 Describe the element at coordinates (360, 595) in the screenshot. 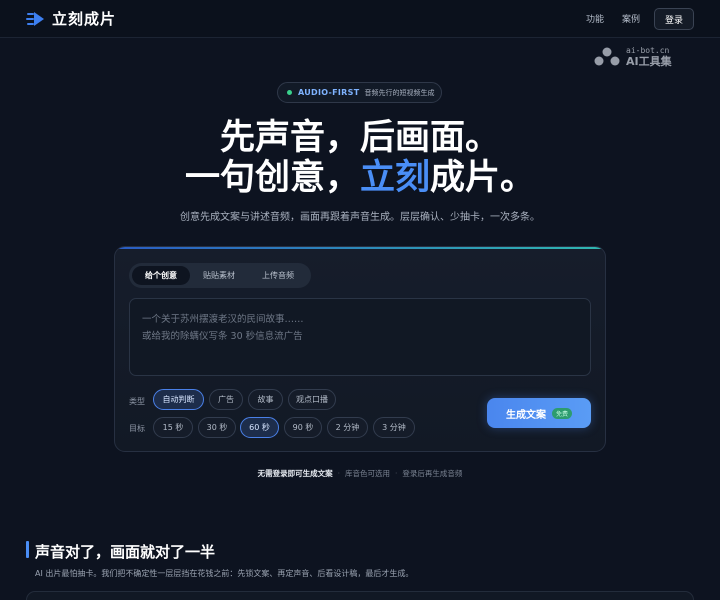

I see `workflow-panel` at that location.